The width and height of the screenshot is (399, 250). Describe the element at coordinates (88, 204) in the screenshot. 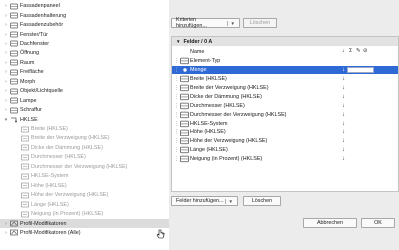

I see `tree-property-item: Länge (HKLSE)` at that location.